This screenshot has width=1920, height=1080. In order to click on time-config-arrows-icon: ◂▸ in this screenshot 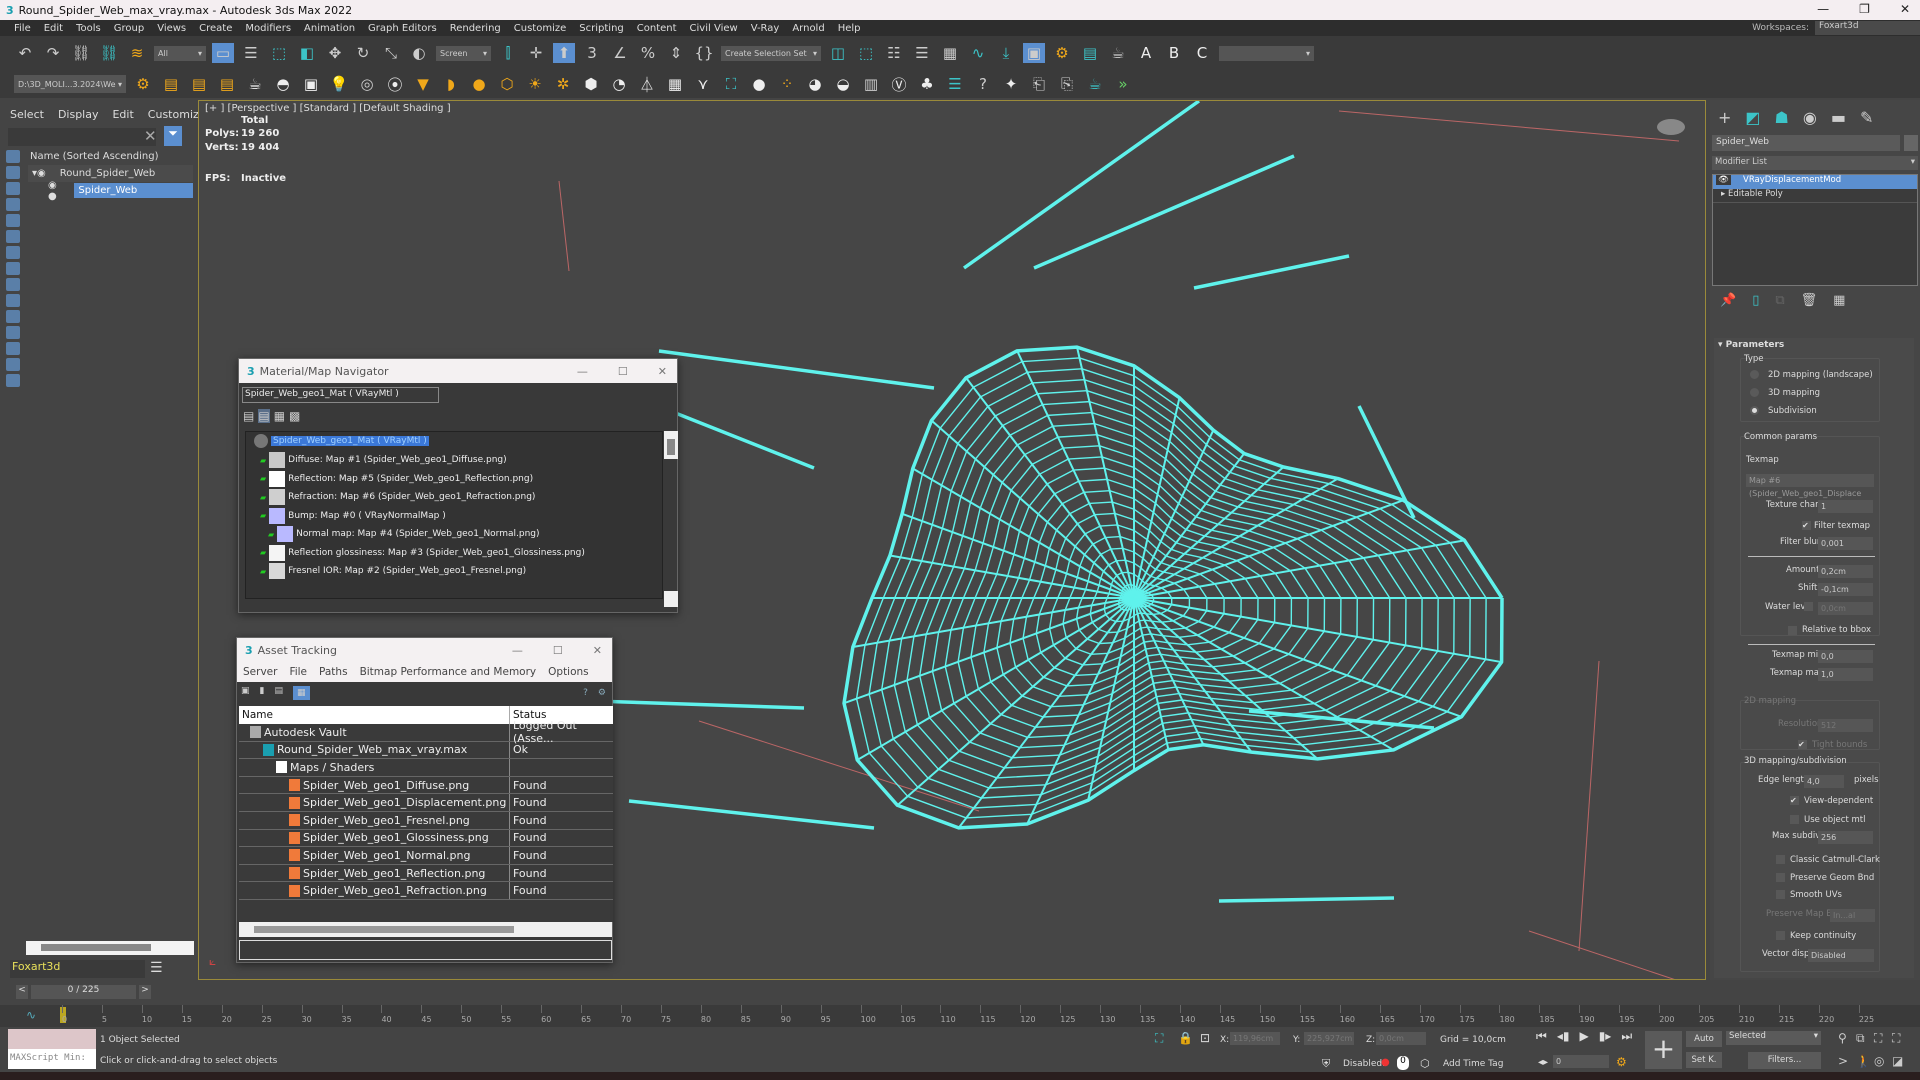, I will do `click(1543, 1062)`.